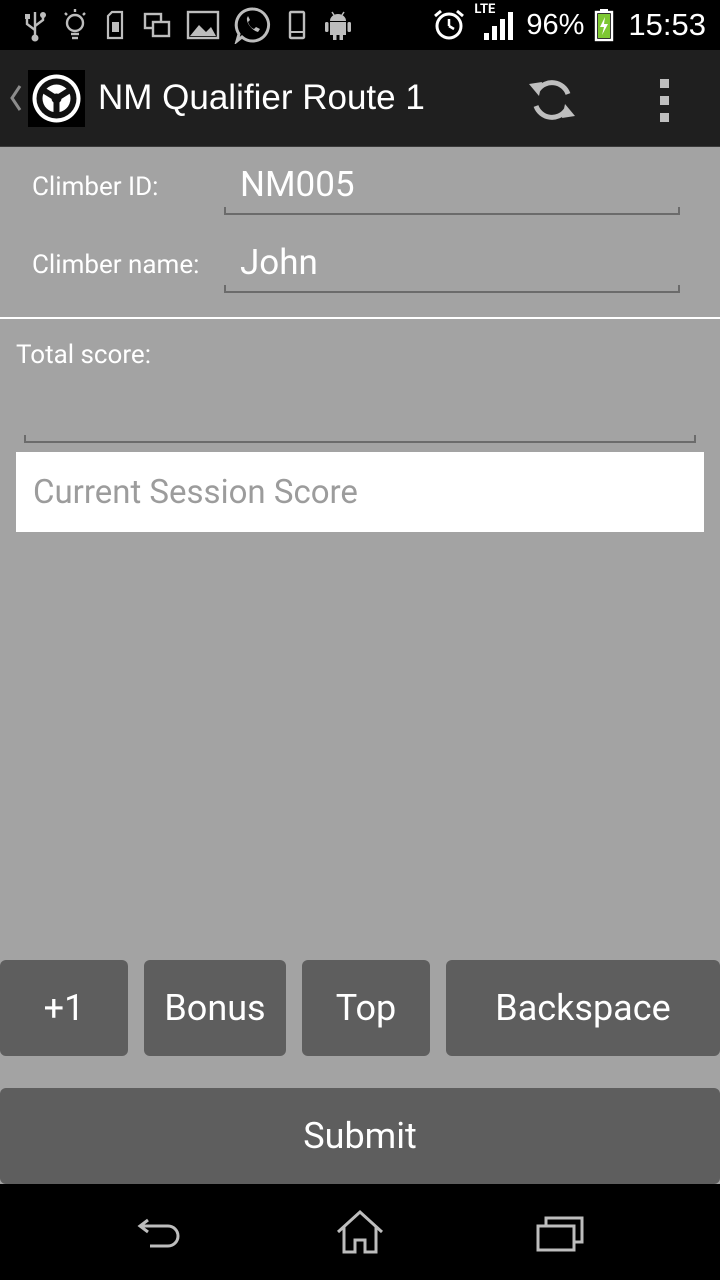 Image resolution: width=720 pixels, height=1280 pixels. What do you see at coordinates (560, 1233) in the screenshot?
I see `recent-apps-icon` at bounding box center [560, 1233].